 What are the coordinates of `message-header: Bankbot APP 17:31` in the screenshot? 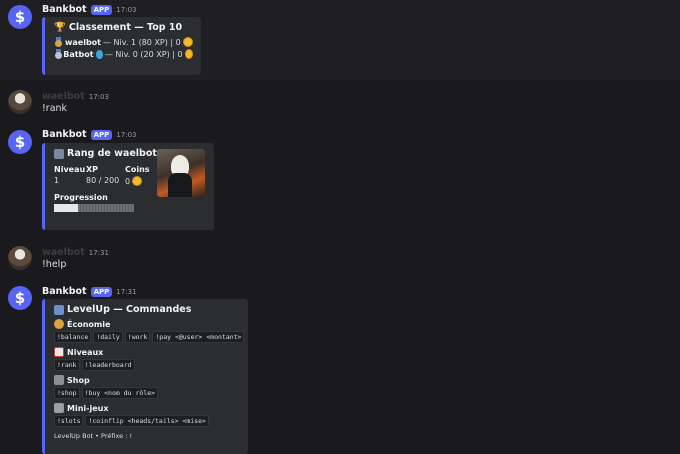 It's located at (89, 291).